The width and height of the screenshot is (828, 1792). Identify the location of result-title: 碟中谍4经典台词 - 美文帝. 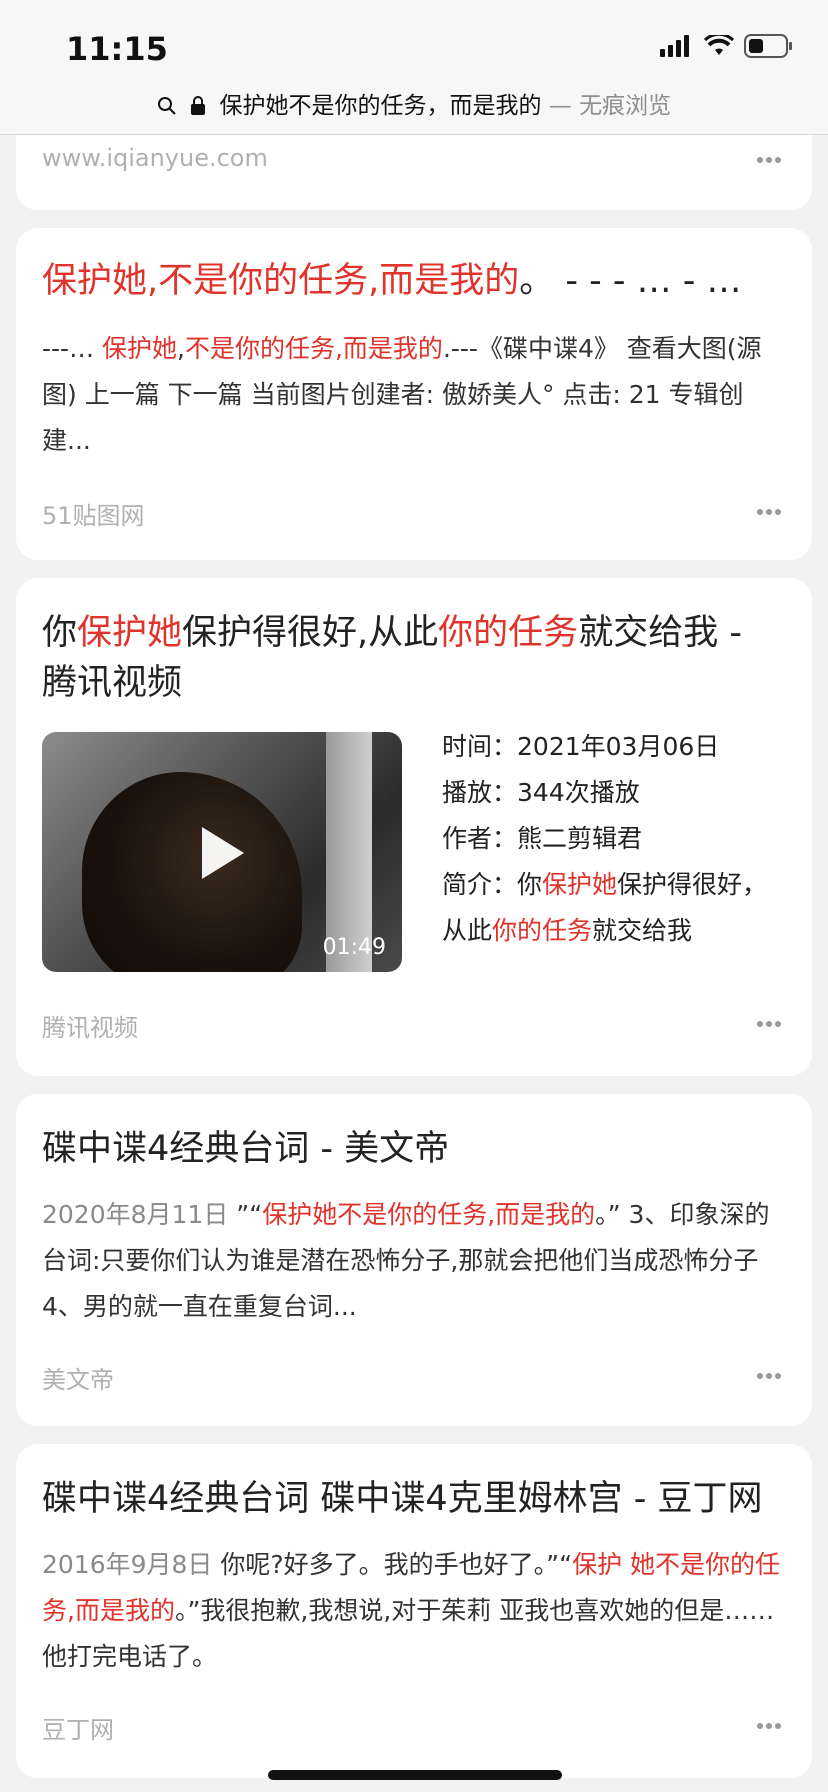
(414, 1149).